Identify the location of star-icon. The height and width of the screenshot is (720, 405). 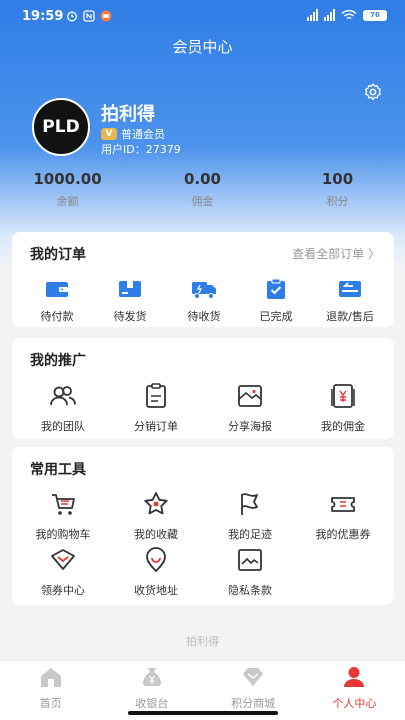
(156, 503).